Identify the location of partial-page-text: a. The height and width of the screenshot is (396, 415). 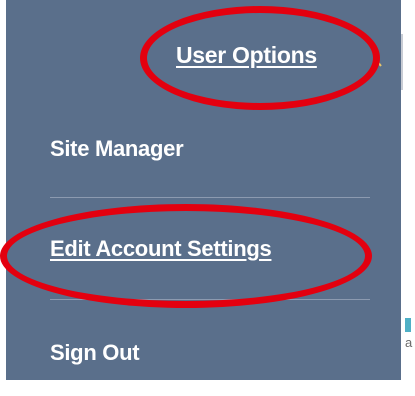
(409, 342).